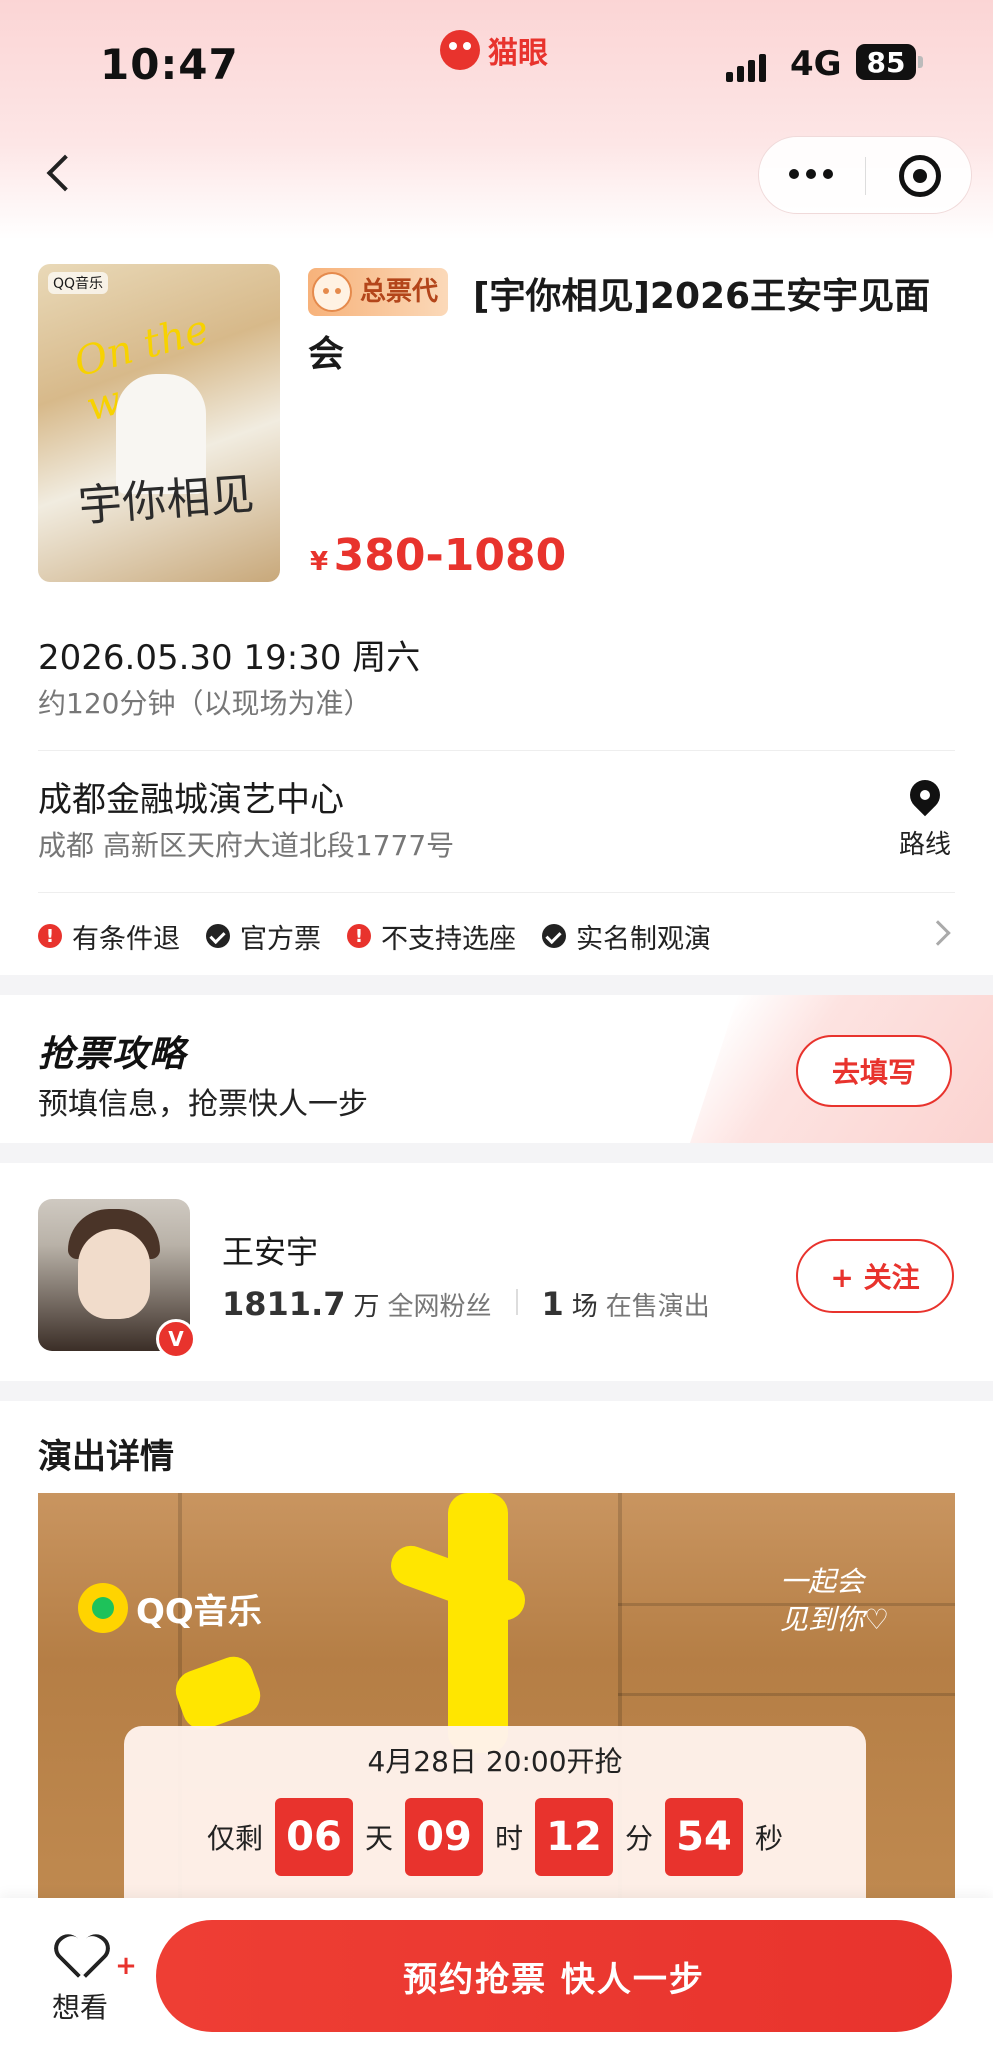 This screenshot has width=993, height=2053. I want to click on policy-label: 有条件退, so click(126, 939).